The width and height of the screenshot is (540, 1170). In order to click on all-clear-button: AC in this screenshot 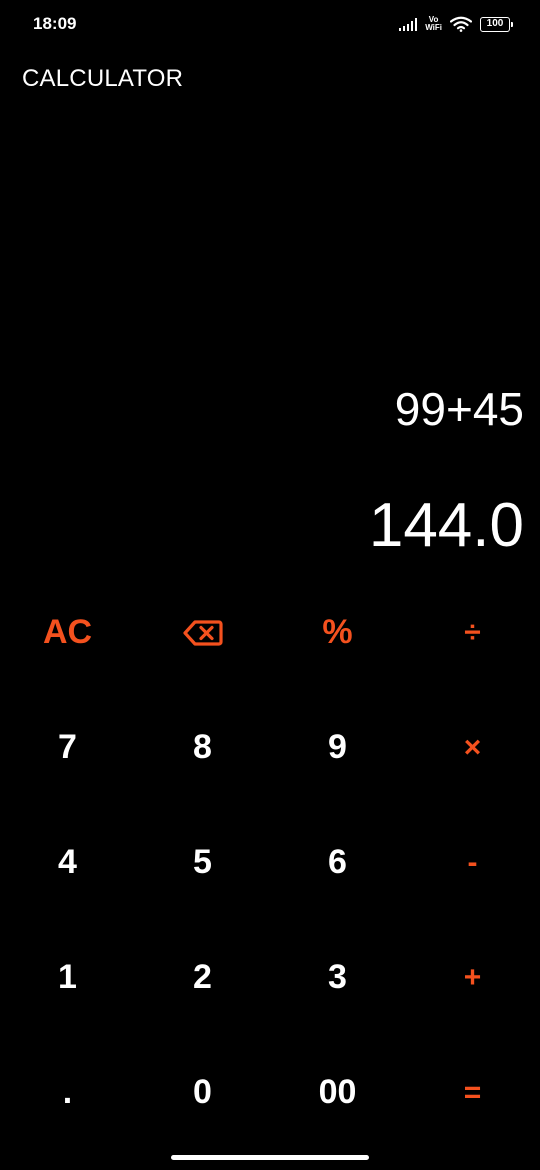, I will do `click(67, 632)`.